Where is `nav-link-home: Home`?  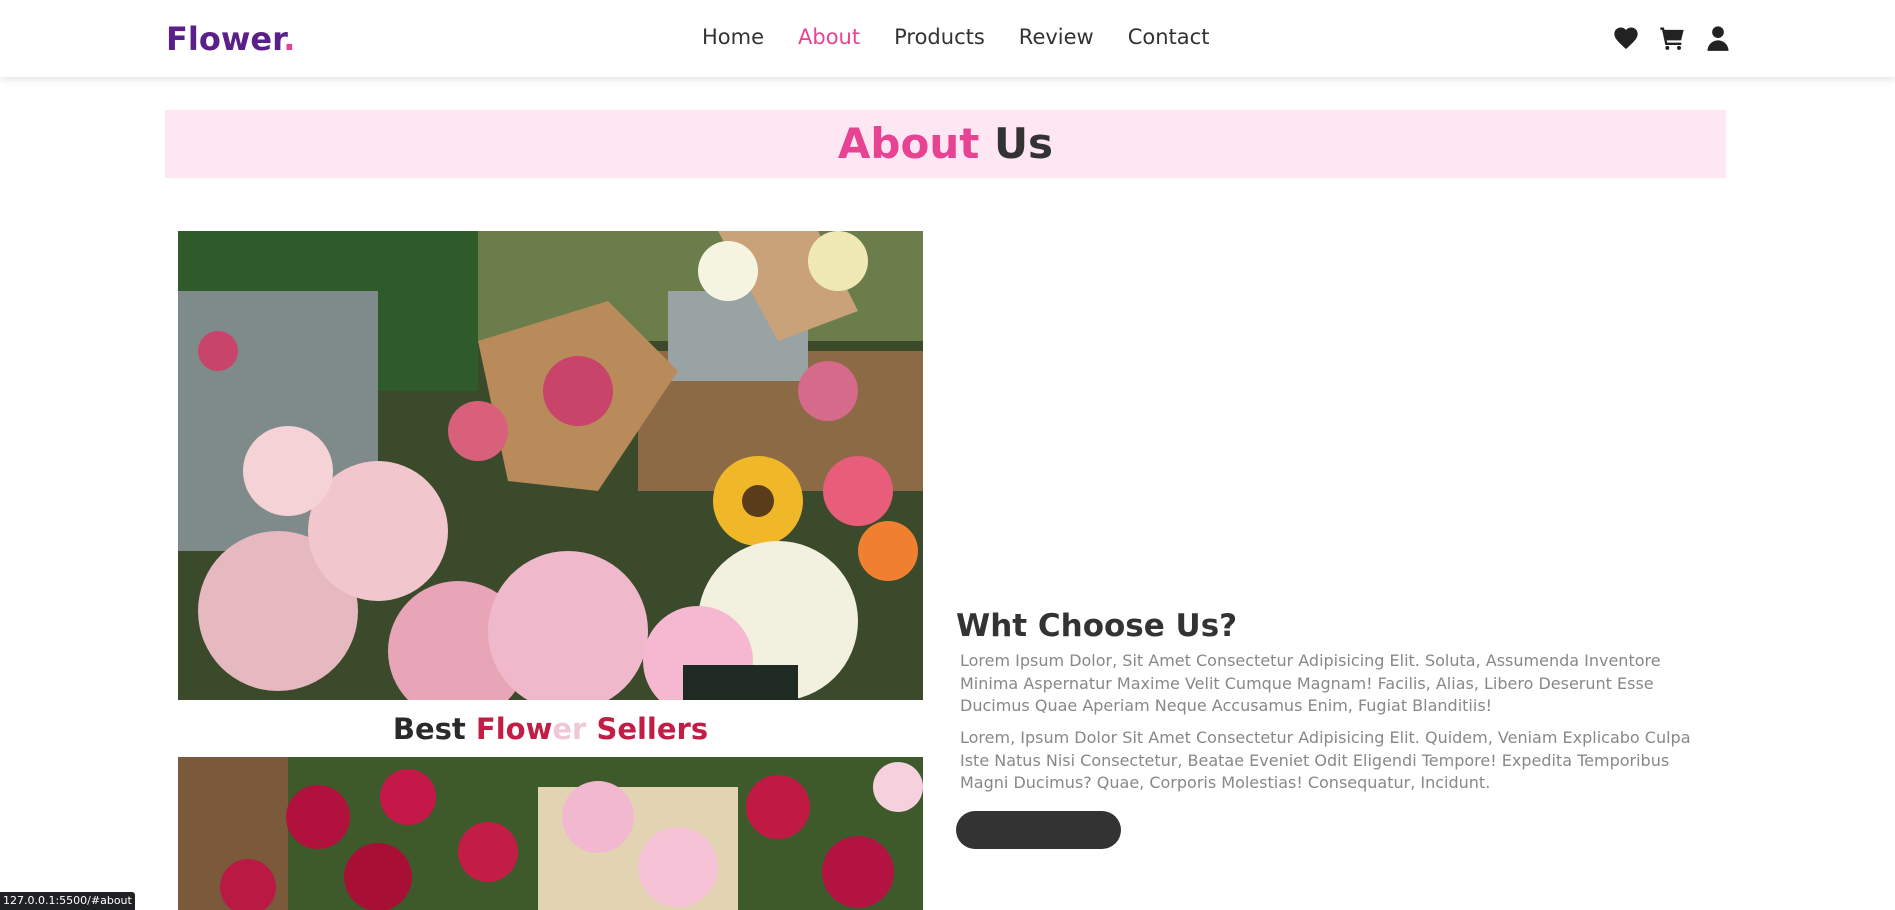 nav-link-home: Home is located at coordinates (733, 37).